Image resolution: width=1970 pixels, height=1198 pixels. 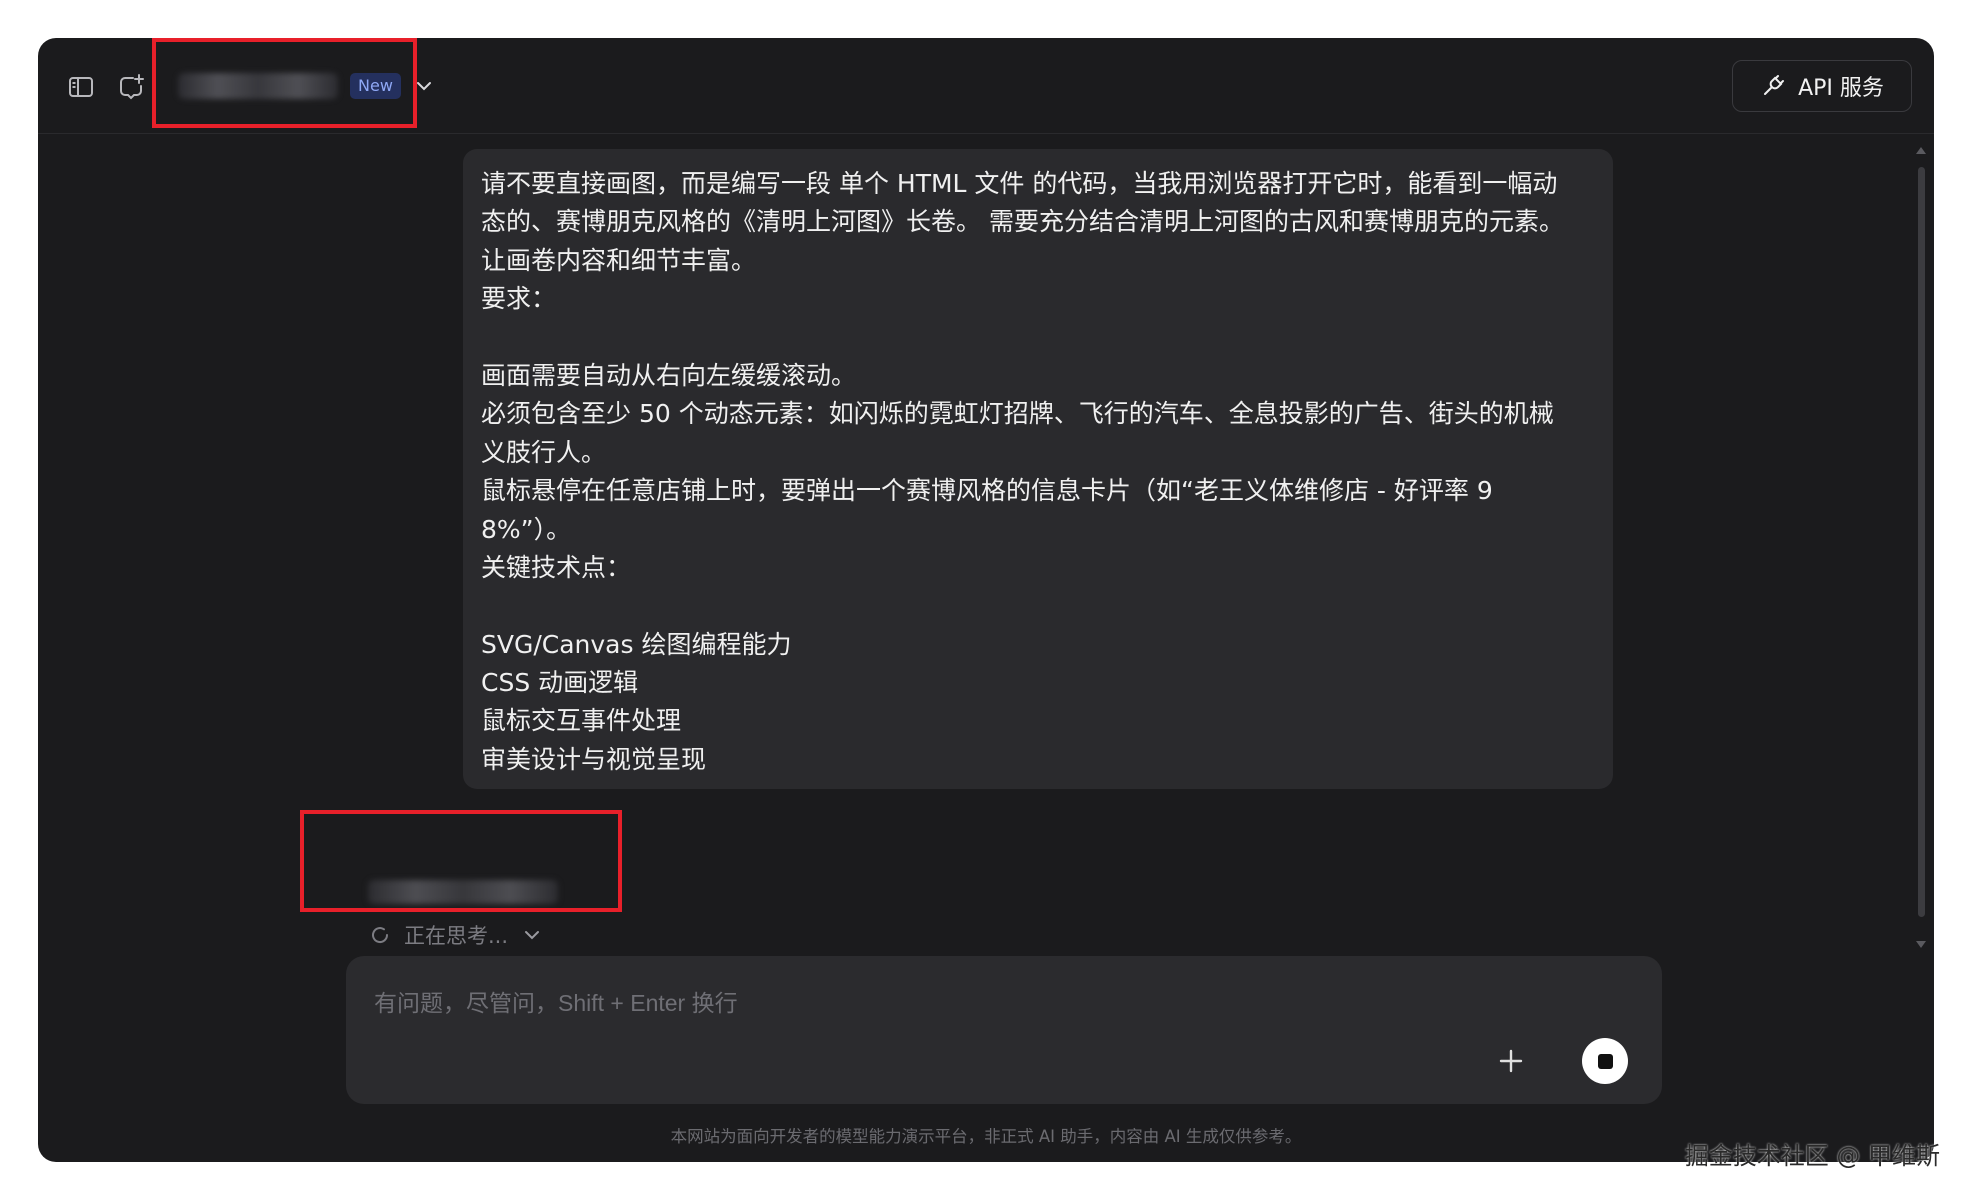 I want to click on scrollbar, so click(x=1921, y=548).